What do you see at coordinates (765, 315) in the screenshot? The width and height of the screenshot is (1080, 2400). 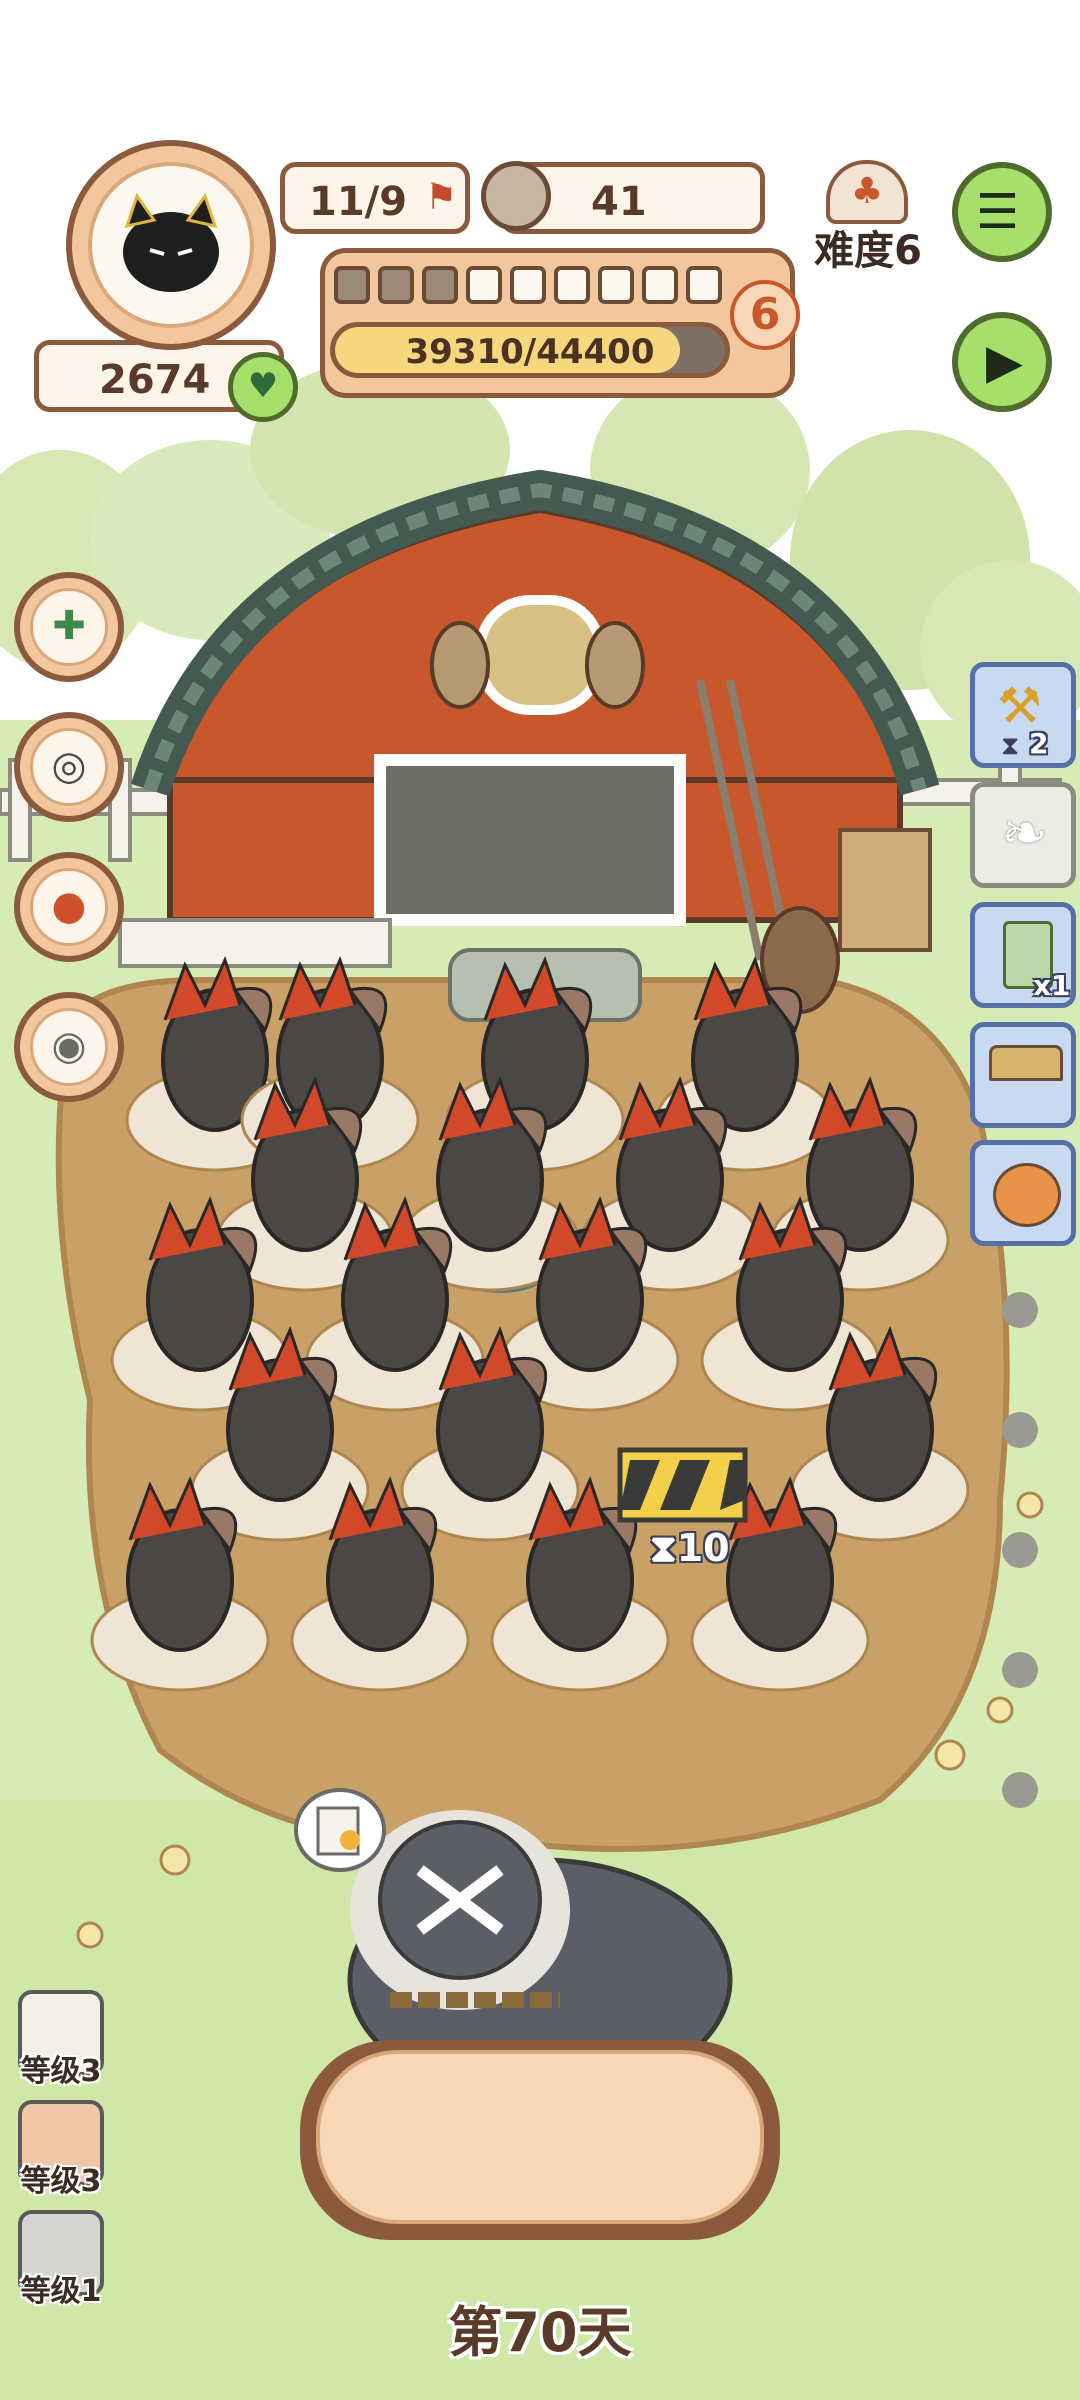 I see `level-badge: 6` at bounding box center [765, 315].